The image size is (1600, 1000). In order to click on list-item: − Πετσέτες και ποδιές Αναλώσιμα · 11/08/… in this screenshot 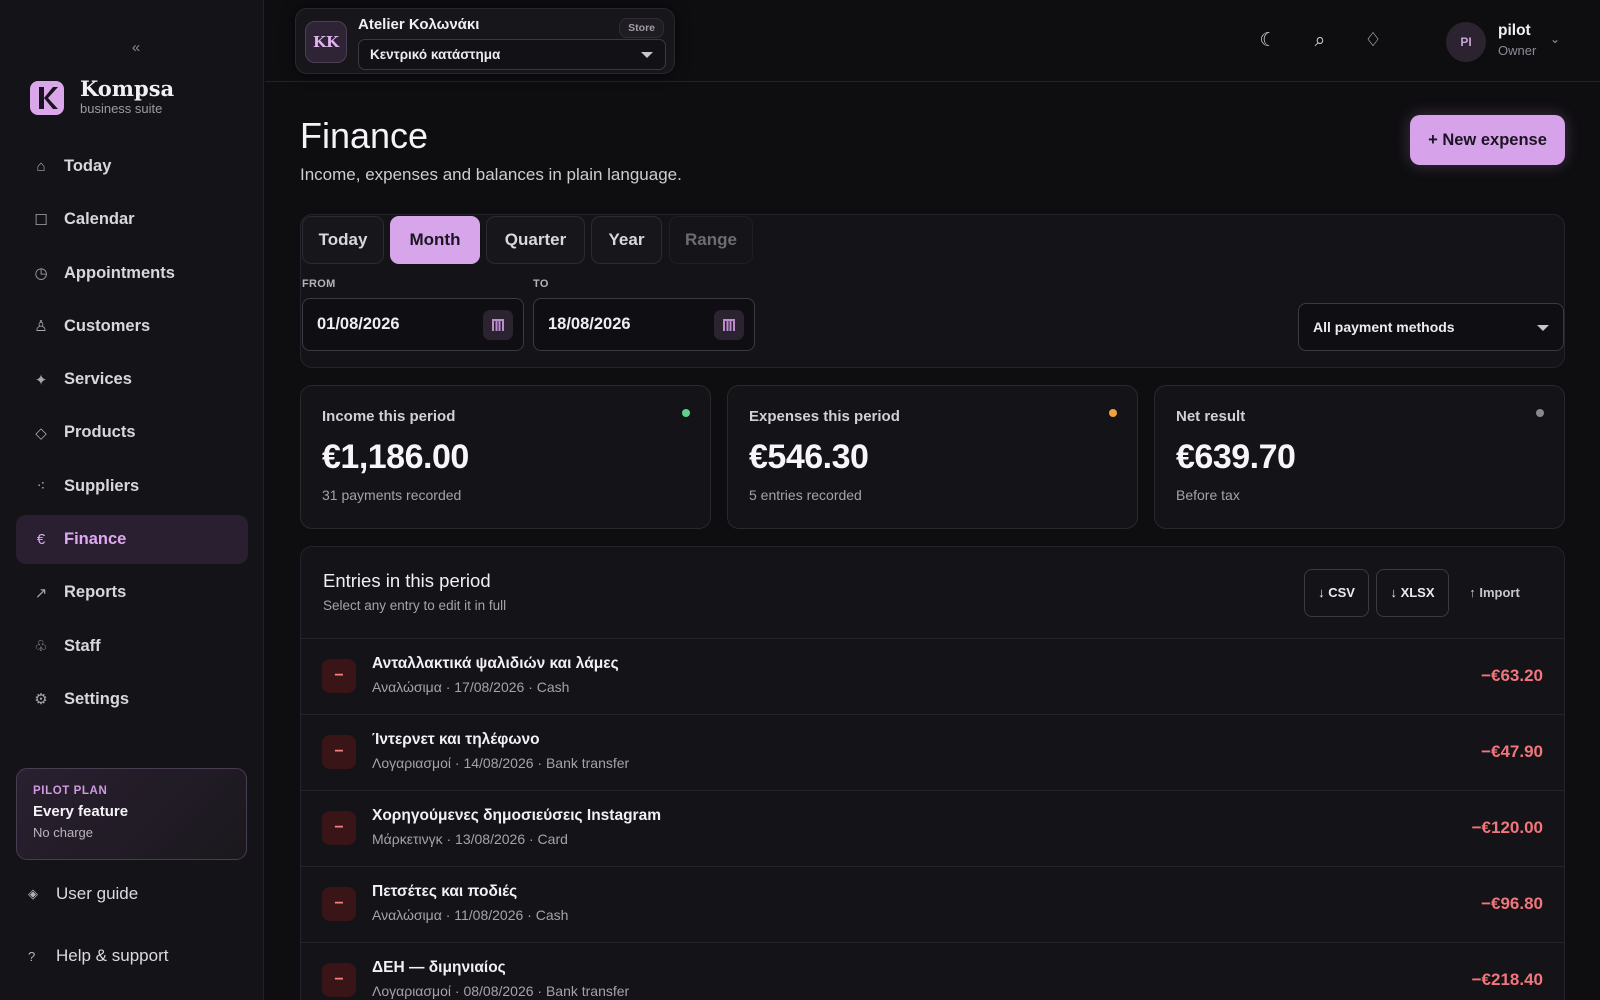, I will do `click(932, 905)`.